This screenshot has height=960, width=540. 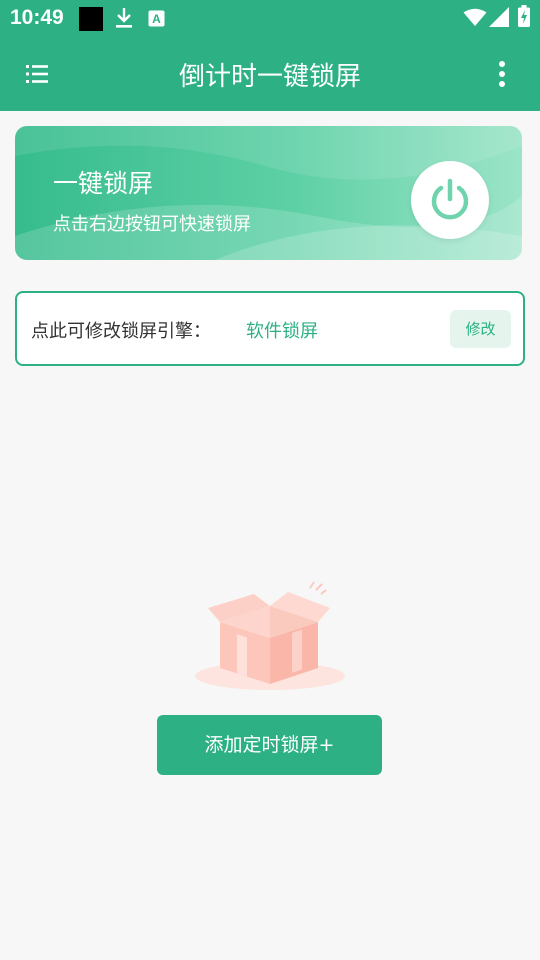 I want to click on status-bar: 10:49 A, so click(x=270, y=18).